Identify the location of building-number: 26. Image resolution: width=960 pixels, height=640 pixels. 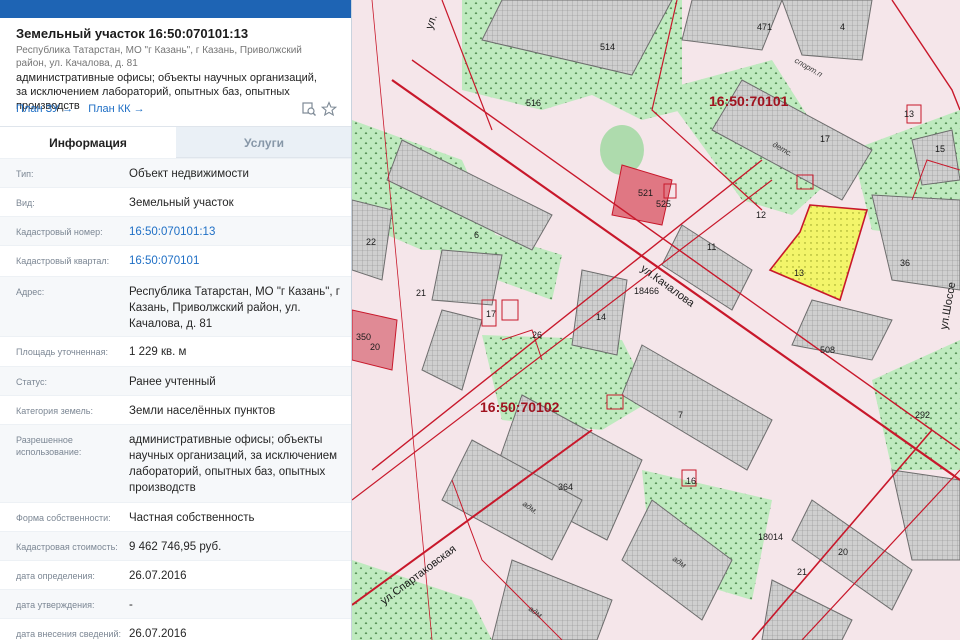
(537, 335).